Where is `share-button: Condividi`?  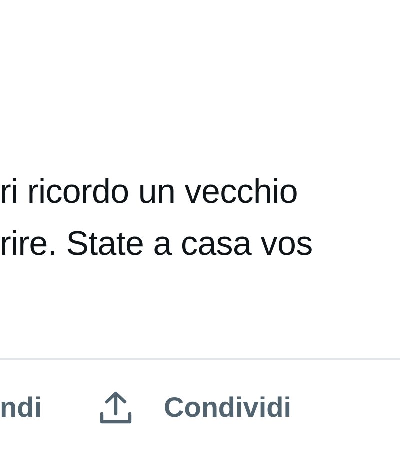 share-button: Condividi is located at coordinates (195, 408).